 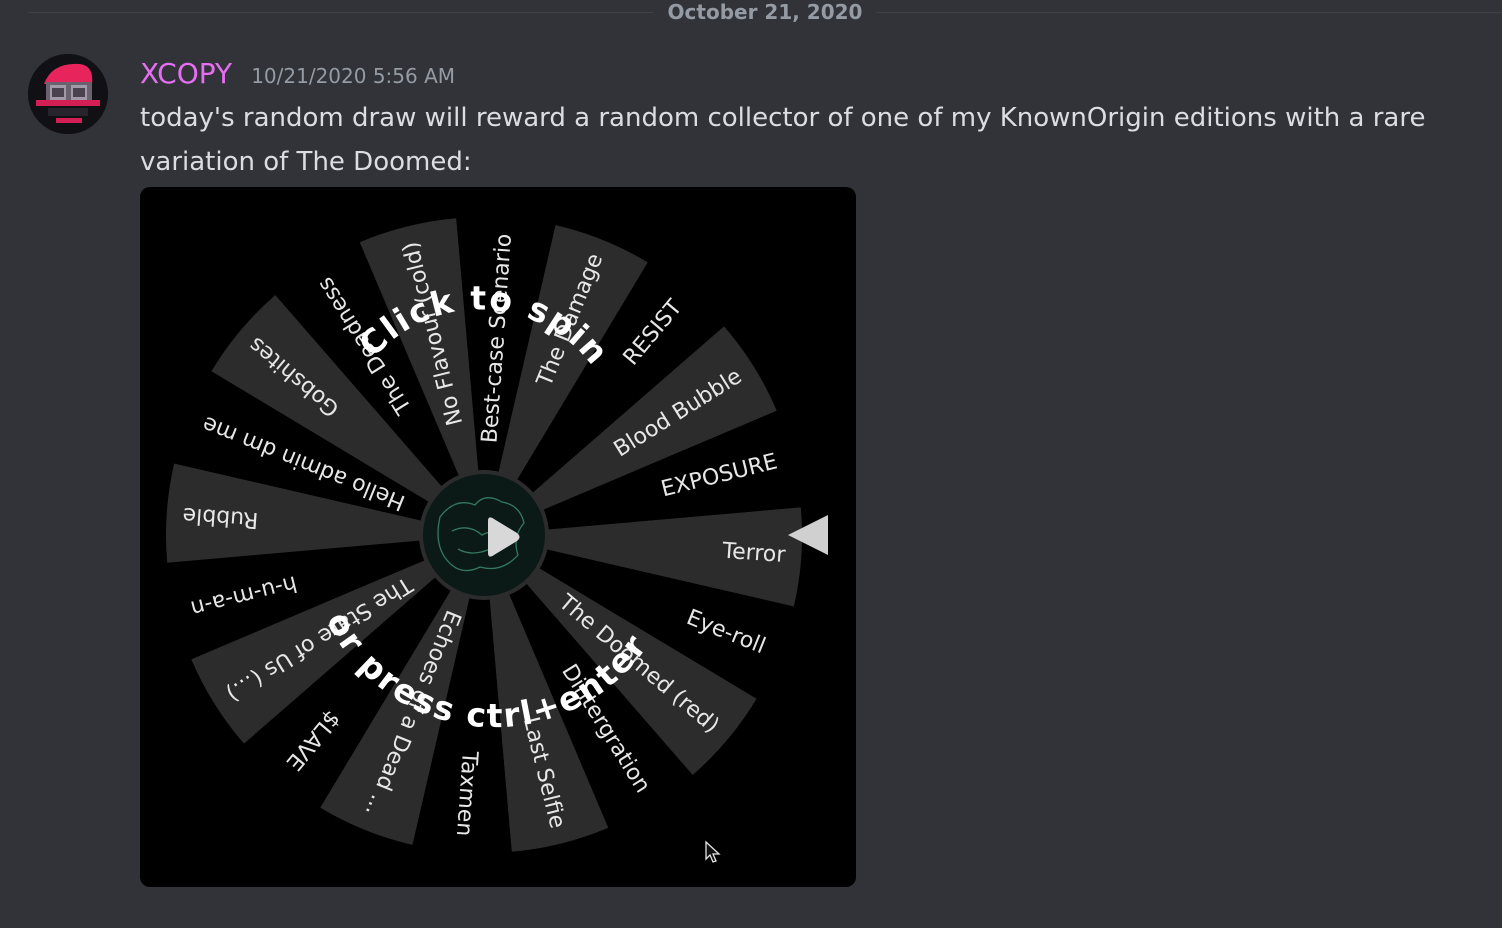 What do you see at coordinates (220, 517) in the screenshot?
I see `wheel-segment-label: Rubble` at bounding box center [220, 517].